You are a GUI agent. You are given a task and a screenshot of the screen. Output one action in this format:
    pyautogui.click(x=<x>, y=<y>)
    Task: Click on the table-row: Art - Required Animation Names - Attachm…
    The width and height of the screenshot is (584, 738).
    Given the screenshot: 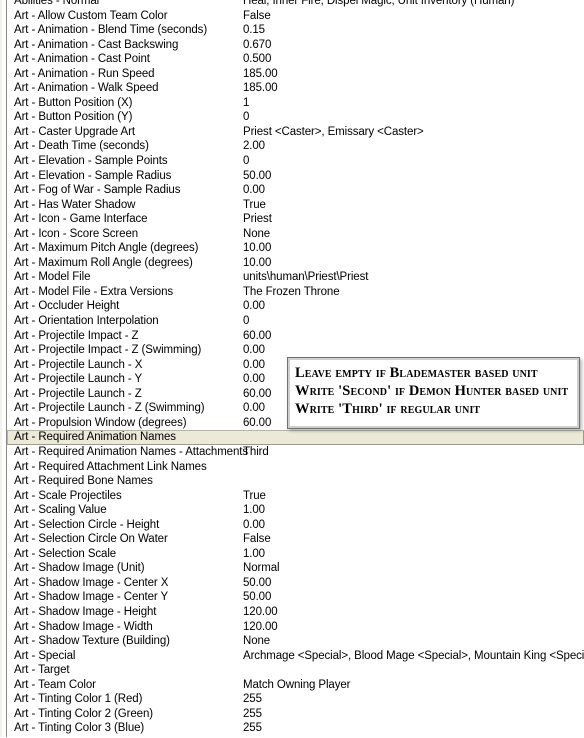 What is the action you would take?
    pyautogui.click(x=295, y=452)
    